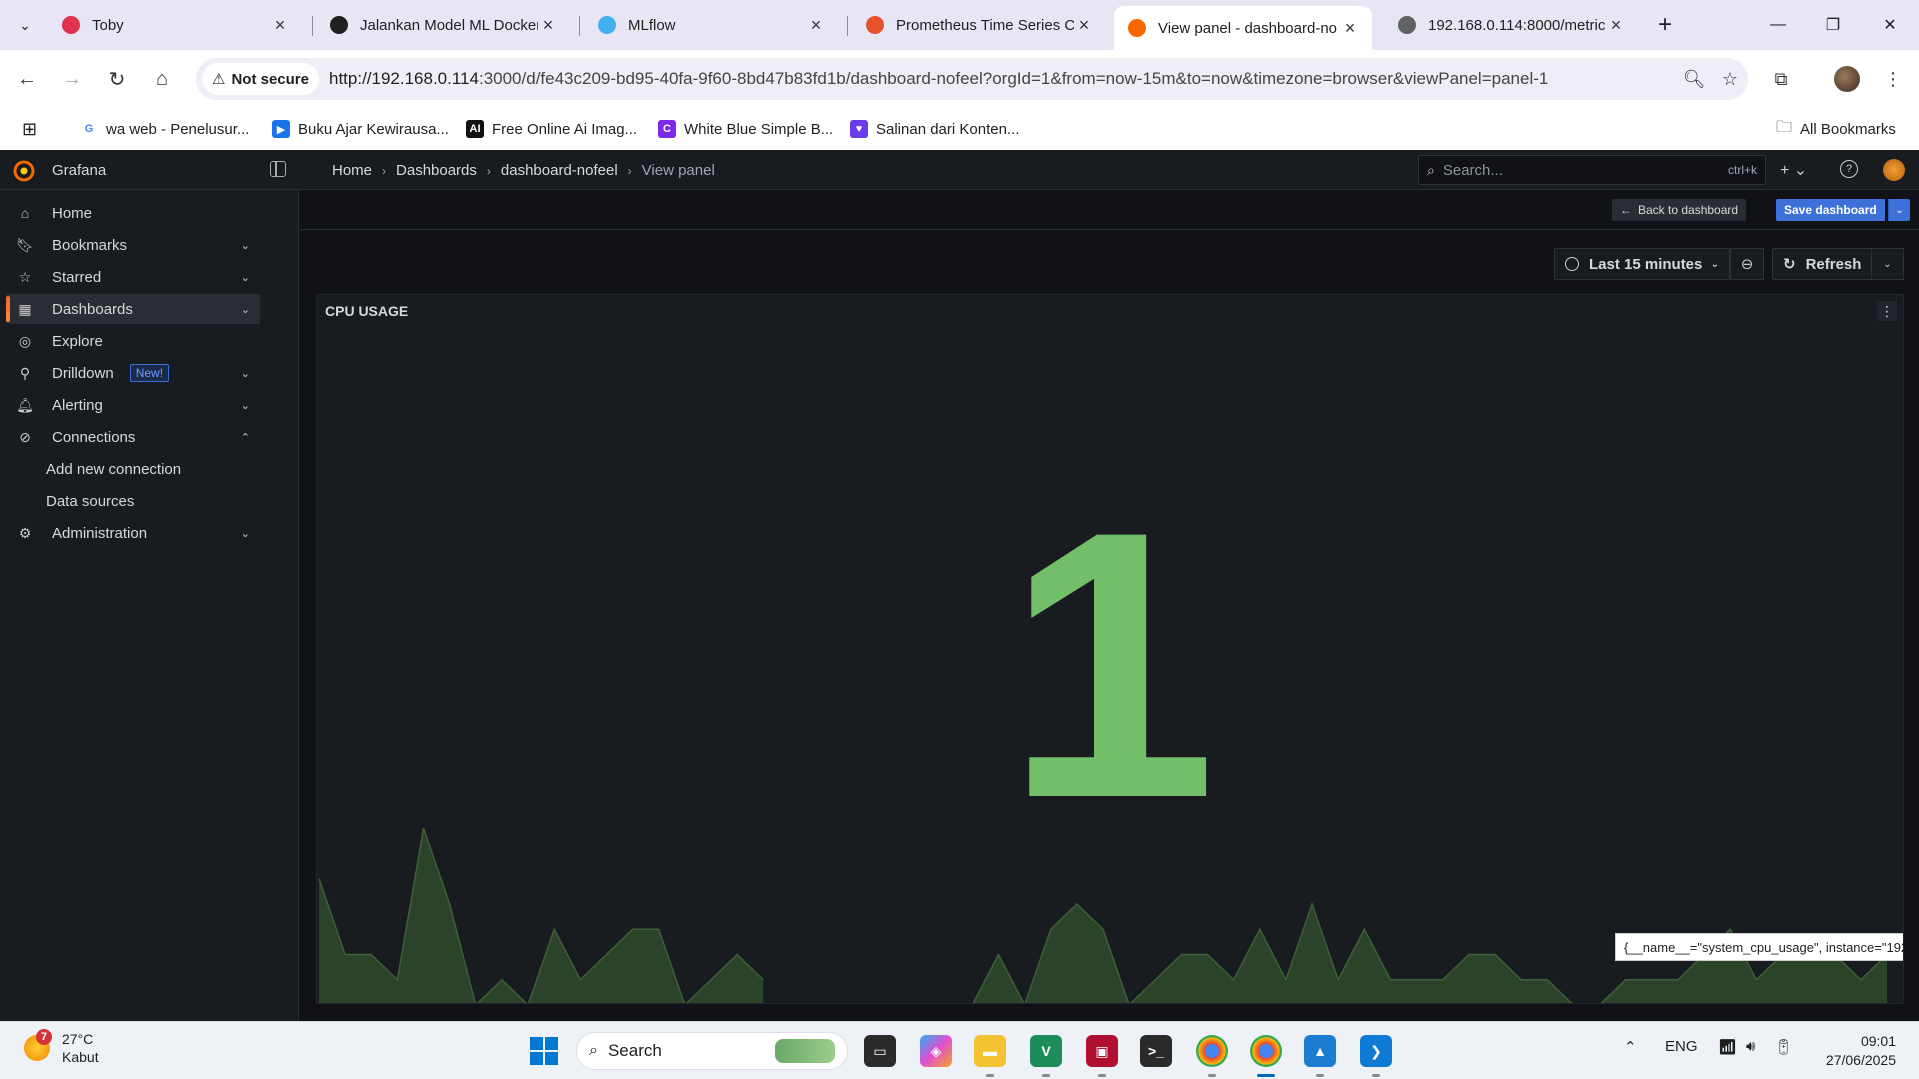  Describe the element at coordinates (25, 25) in the screenshot. I see `tab-search-button: ⌄` at that location.